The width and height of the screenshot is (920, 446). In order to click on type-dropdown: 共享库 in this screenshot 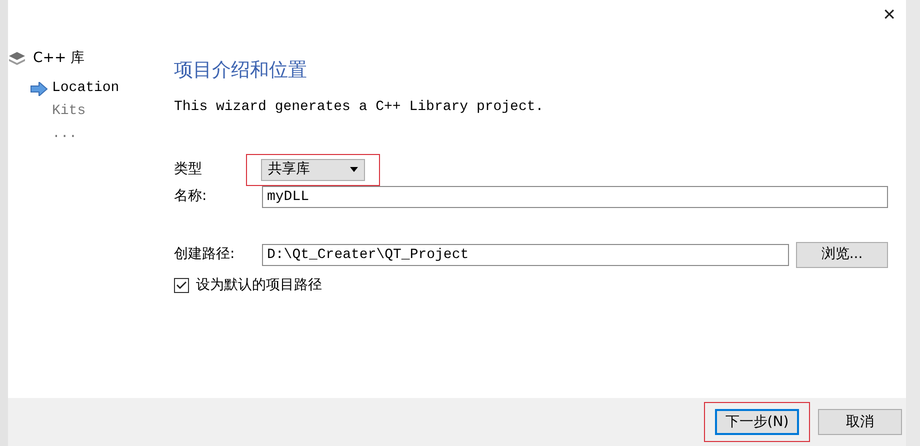, I will do `click(313, 169)`.